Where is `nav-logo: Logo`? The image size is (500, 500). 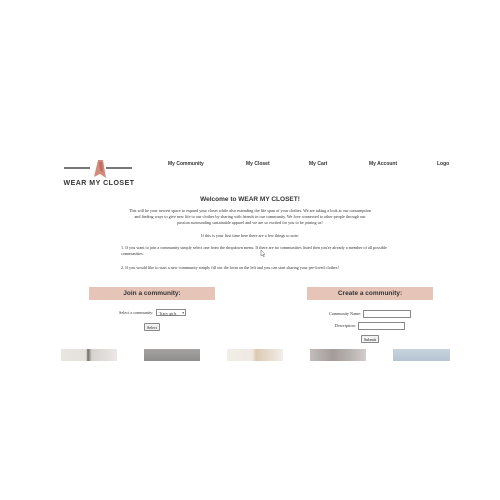 nav-logo: Logo is located at coordinates (443, 164).